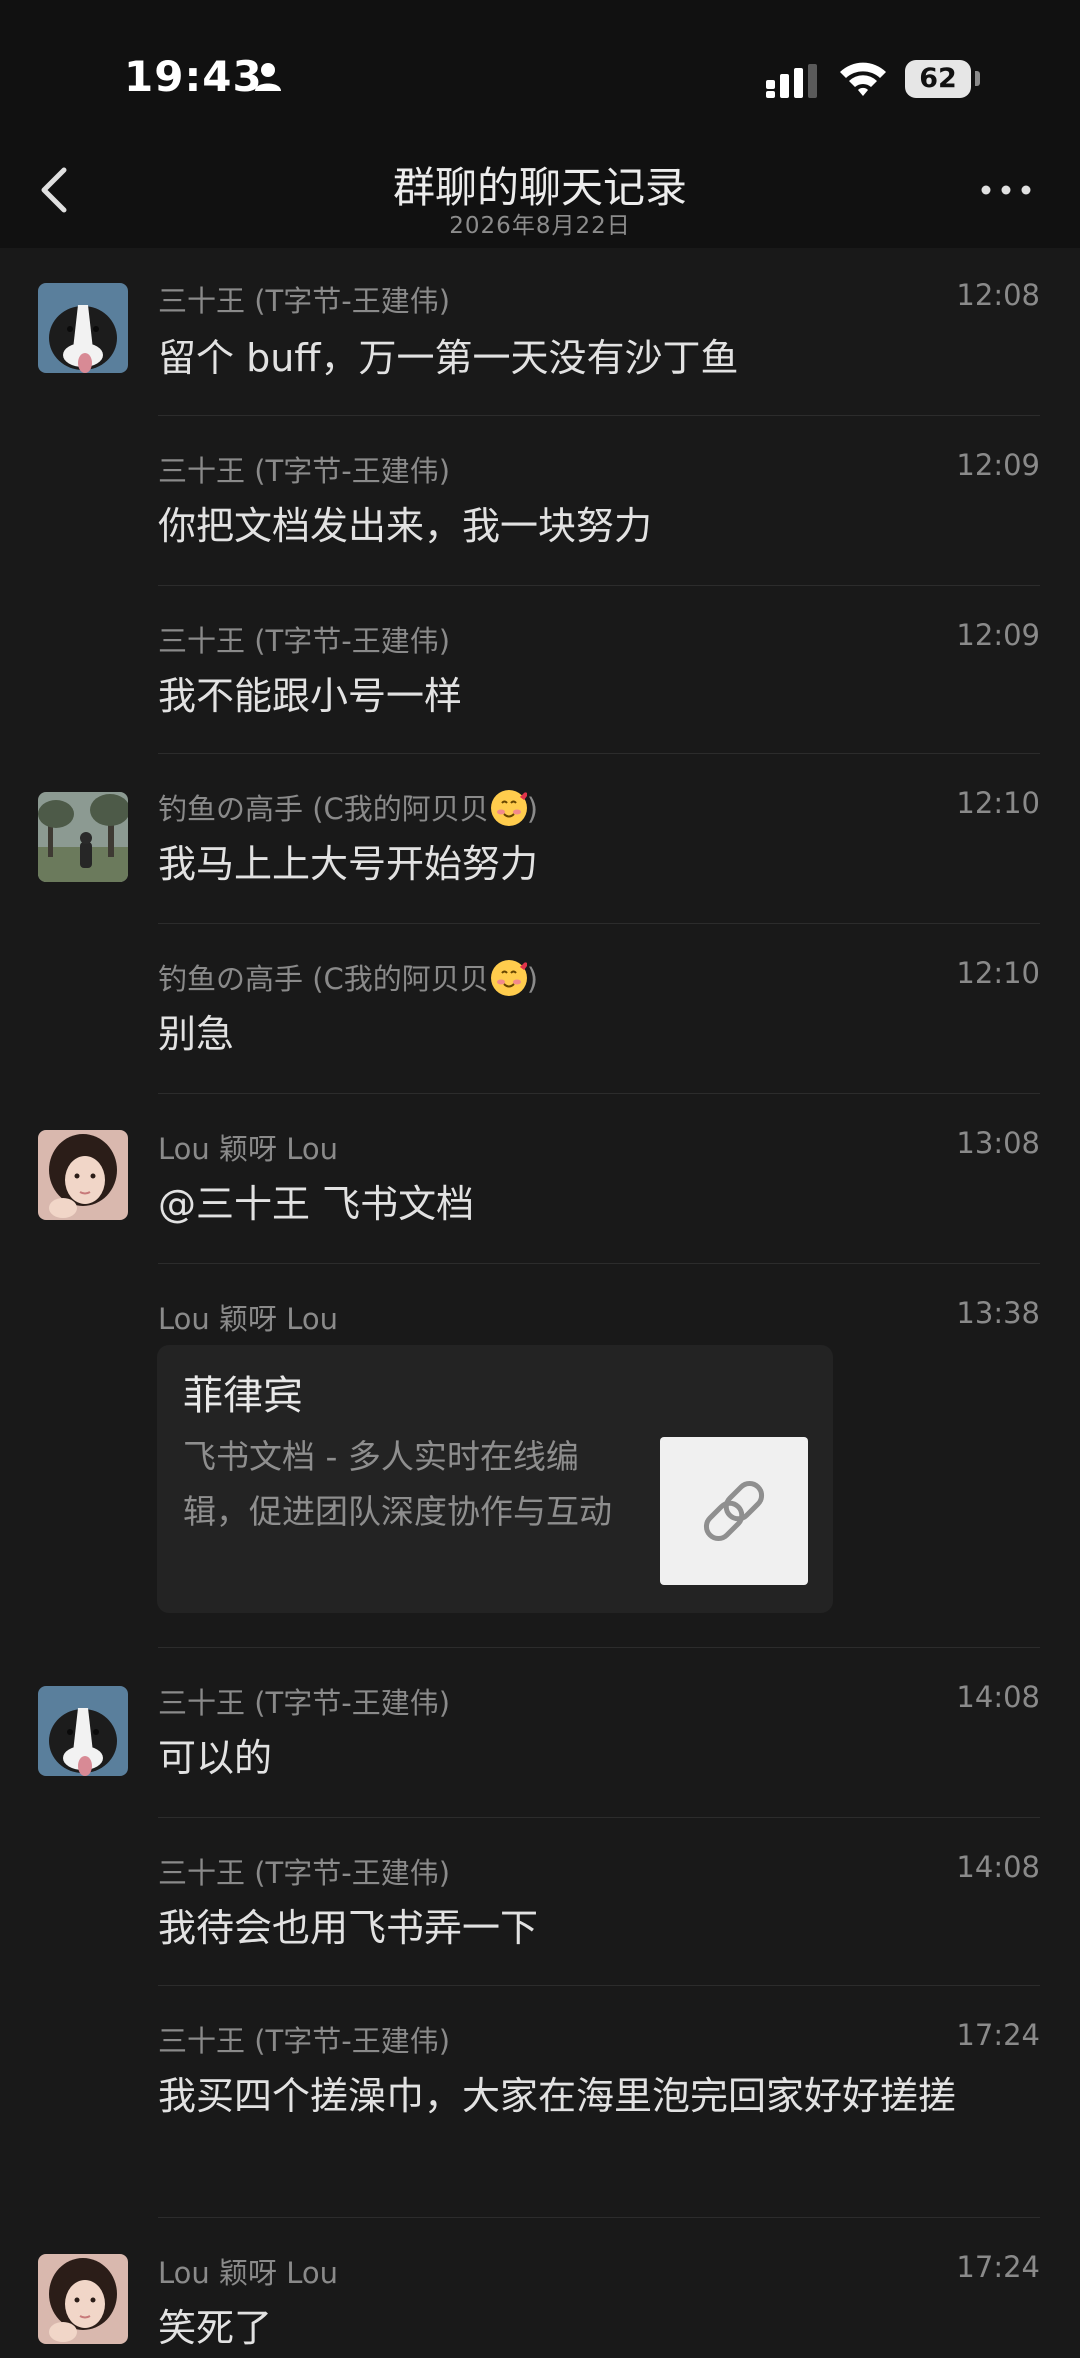 This screenshot has width=1080, height=2358. What do you see at coordinates (540, 226) in the screenshot?
I see `page-subtitle: 2026年8月22日` at bounding box center [540, 226].